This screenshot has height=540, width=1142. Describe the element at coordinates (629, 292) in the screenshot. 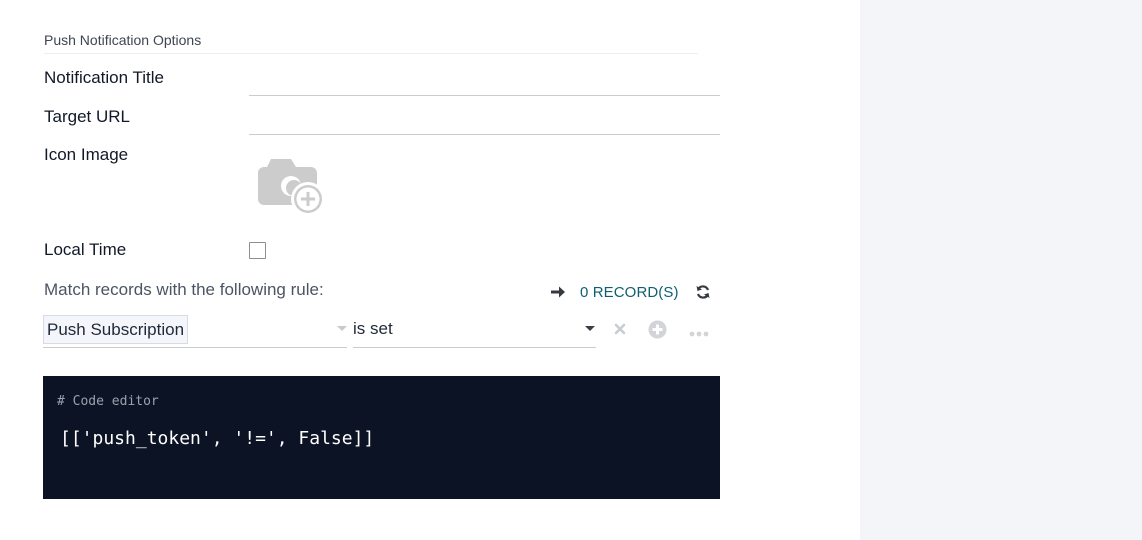

I see `record-count-link: 0 RECORD(S)` at that location.